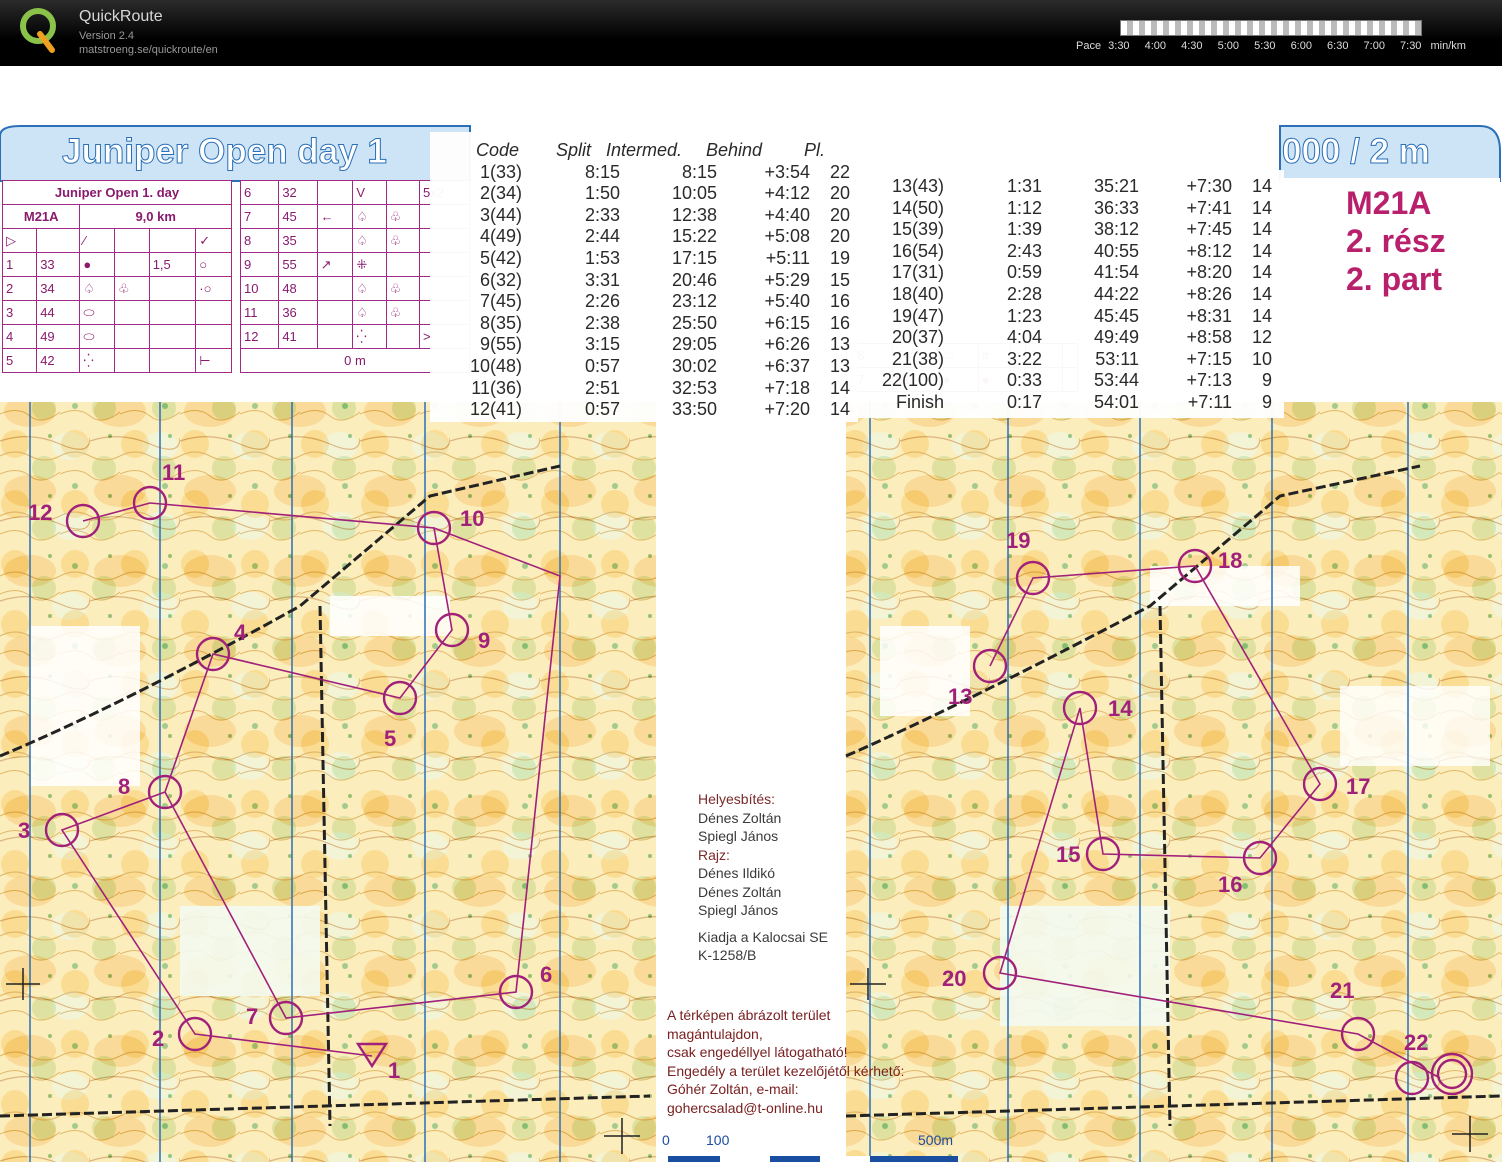 The height and width of the screenshot is (1162, 1502). I want to click on split-cell: 0:33, so click(1024, 380).